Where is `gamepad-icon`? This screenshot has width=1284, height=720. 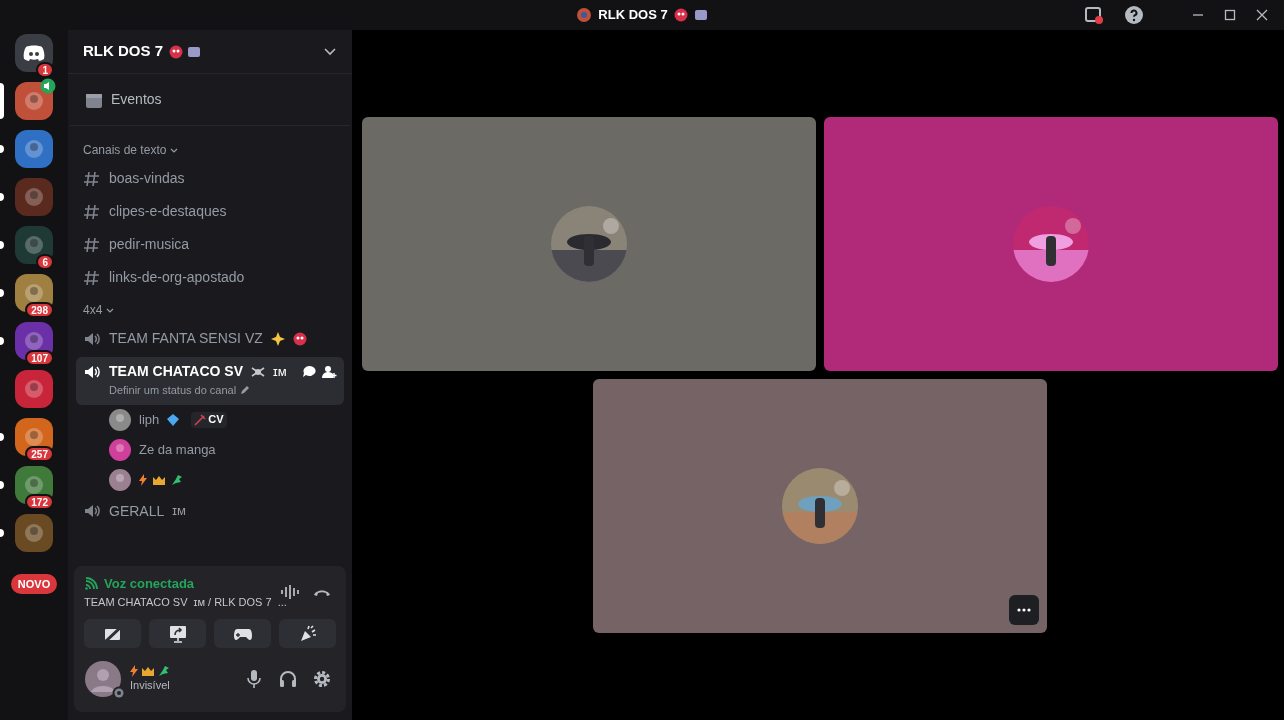
gamepad-icon is located at coordinates (242, 633).